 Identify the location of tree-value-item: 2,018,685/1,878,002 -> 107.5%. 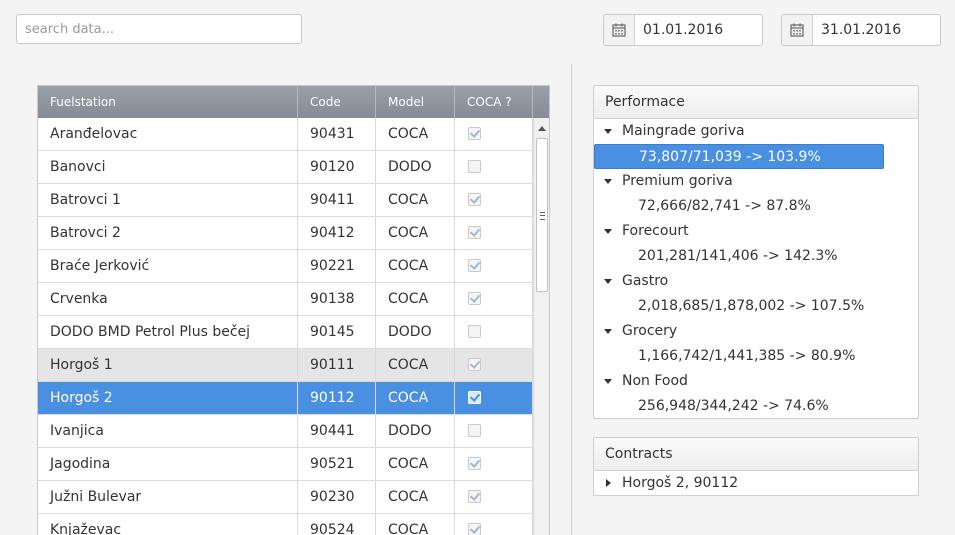
(756, 306).